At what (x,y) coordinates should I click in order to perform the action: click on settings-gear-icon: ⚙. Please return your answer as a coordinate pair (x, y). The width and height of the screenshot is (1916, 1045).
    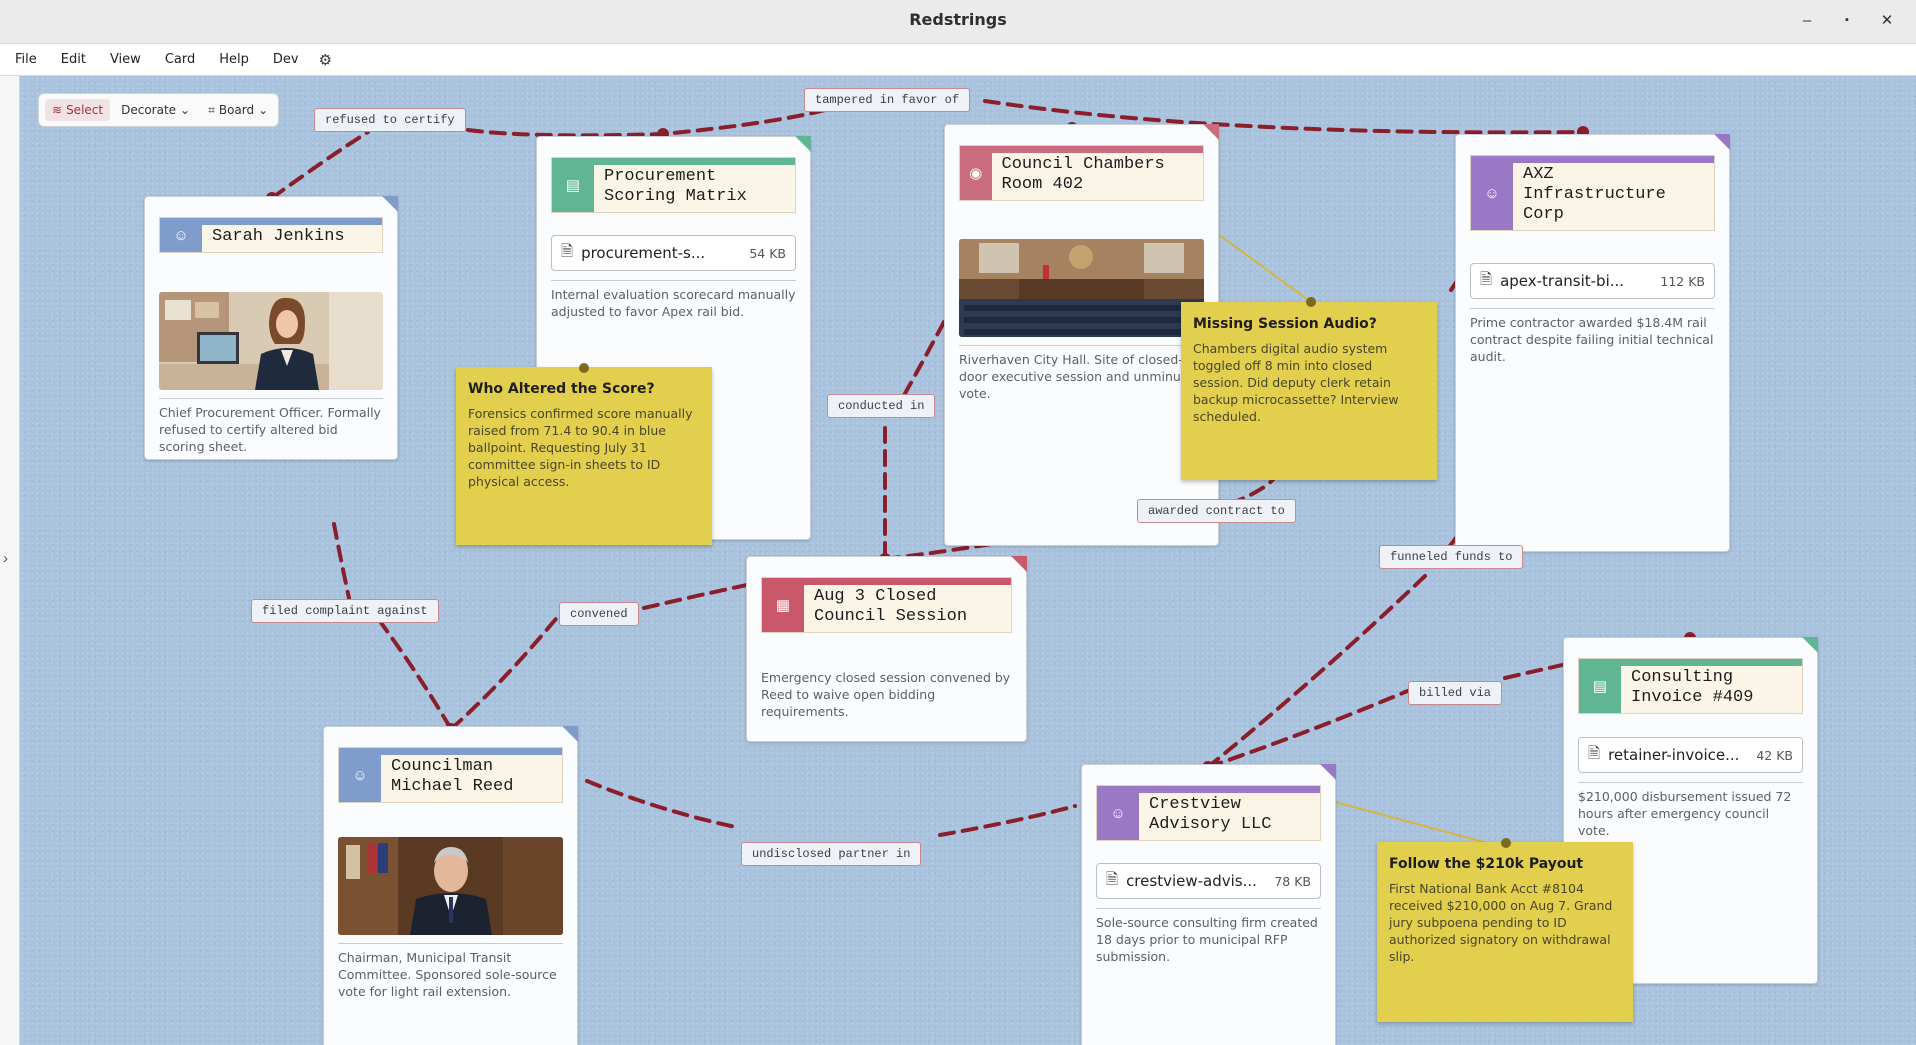
    Looking at the image, I should click on (325, 60).